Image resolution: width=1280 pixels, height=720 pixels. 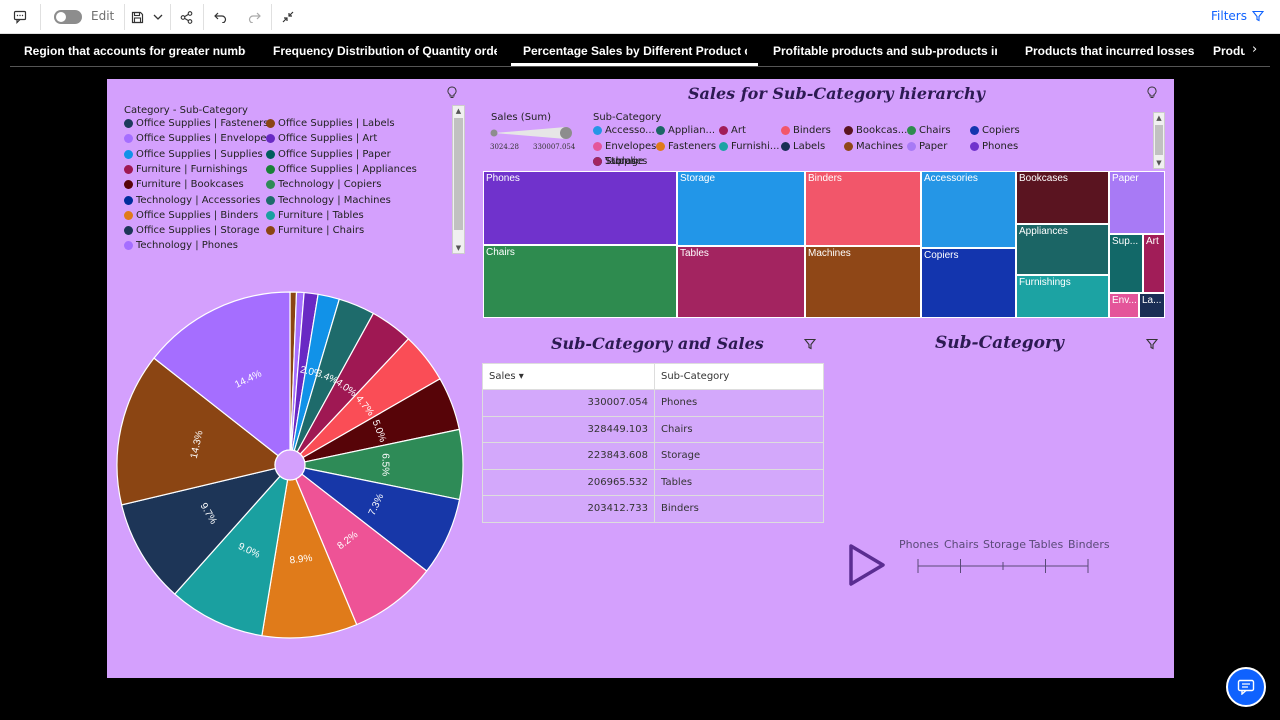 I want to click on table-filter-icon, so click(x=810, y=345).